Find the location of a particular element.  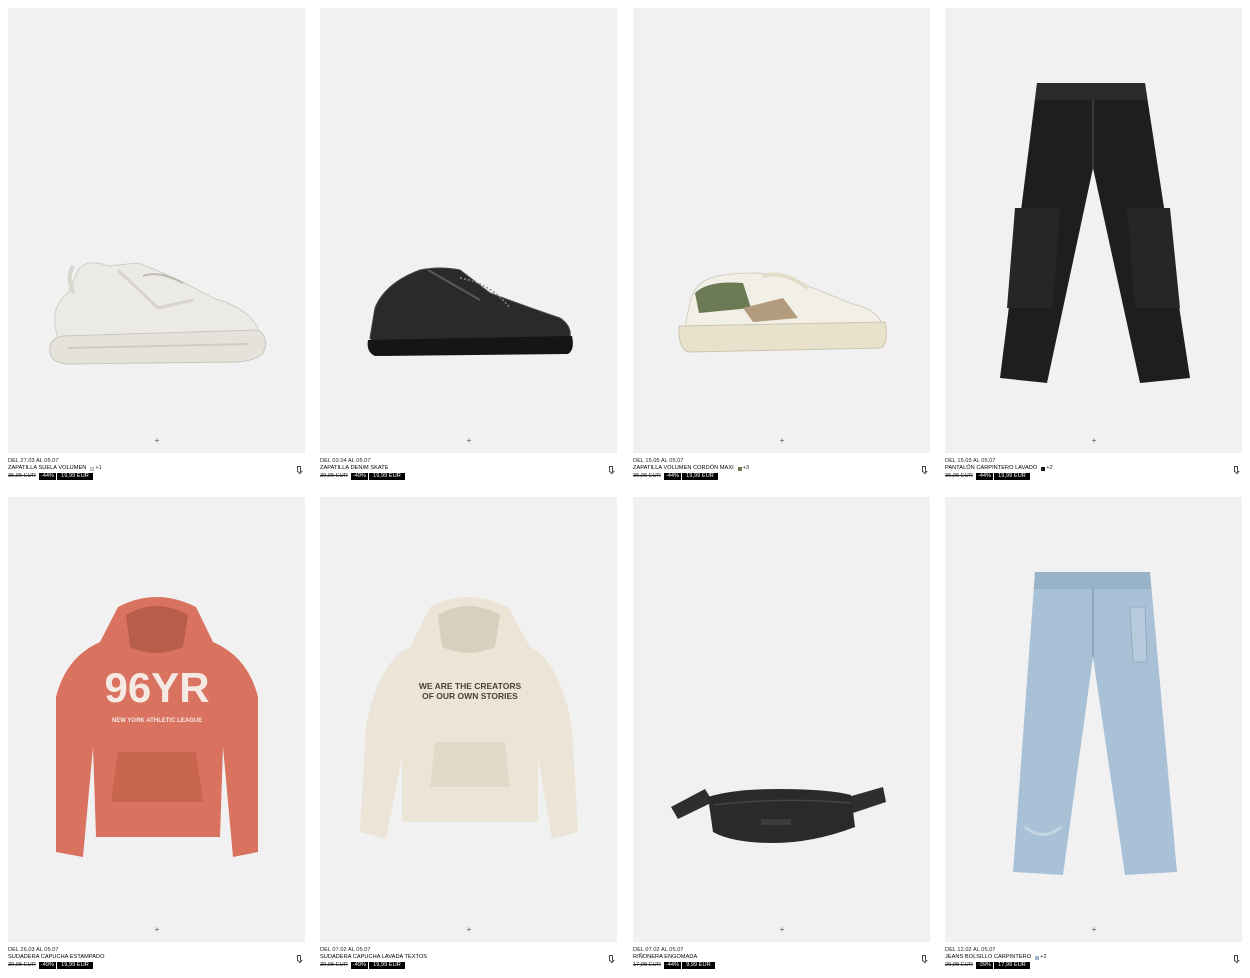

belt-bag-illustration is located at coordinates (778, 815).